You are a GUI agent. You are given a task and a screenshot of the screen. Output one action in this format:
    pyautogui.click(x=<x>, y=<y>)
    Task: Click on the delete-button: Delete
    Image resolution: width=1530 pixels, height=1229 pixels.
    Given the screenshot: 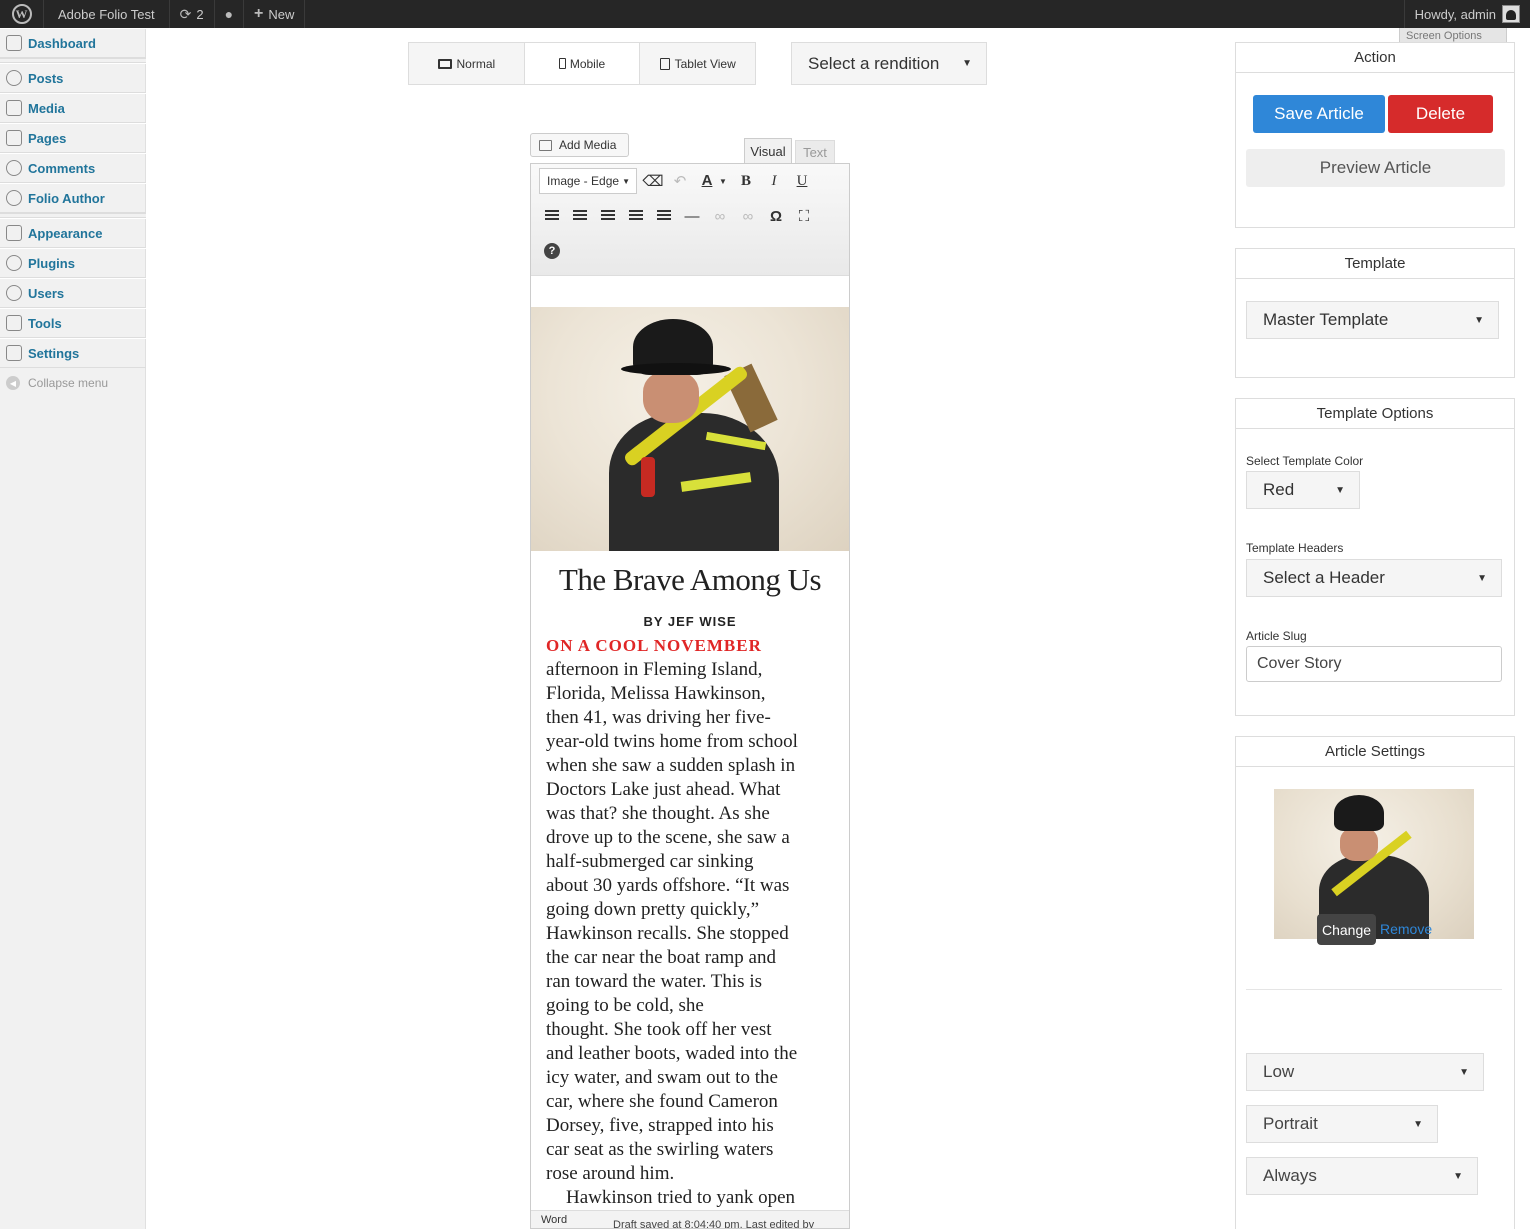 What is the action you would take?
    pyautogui.click(x=1440, y=114)
    